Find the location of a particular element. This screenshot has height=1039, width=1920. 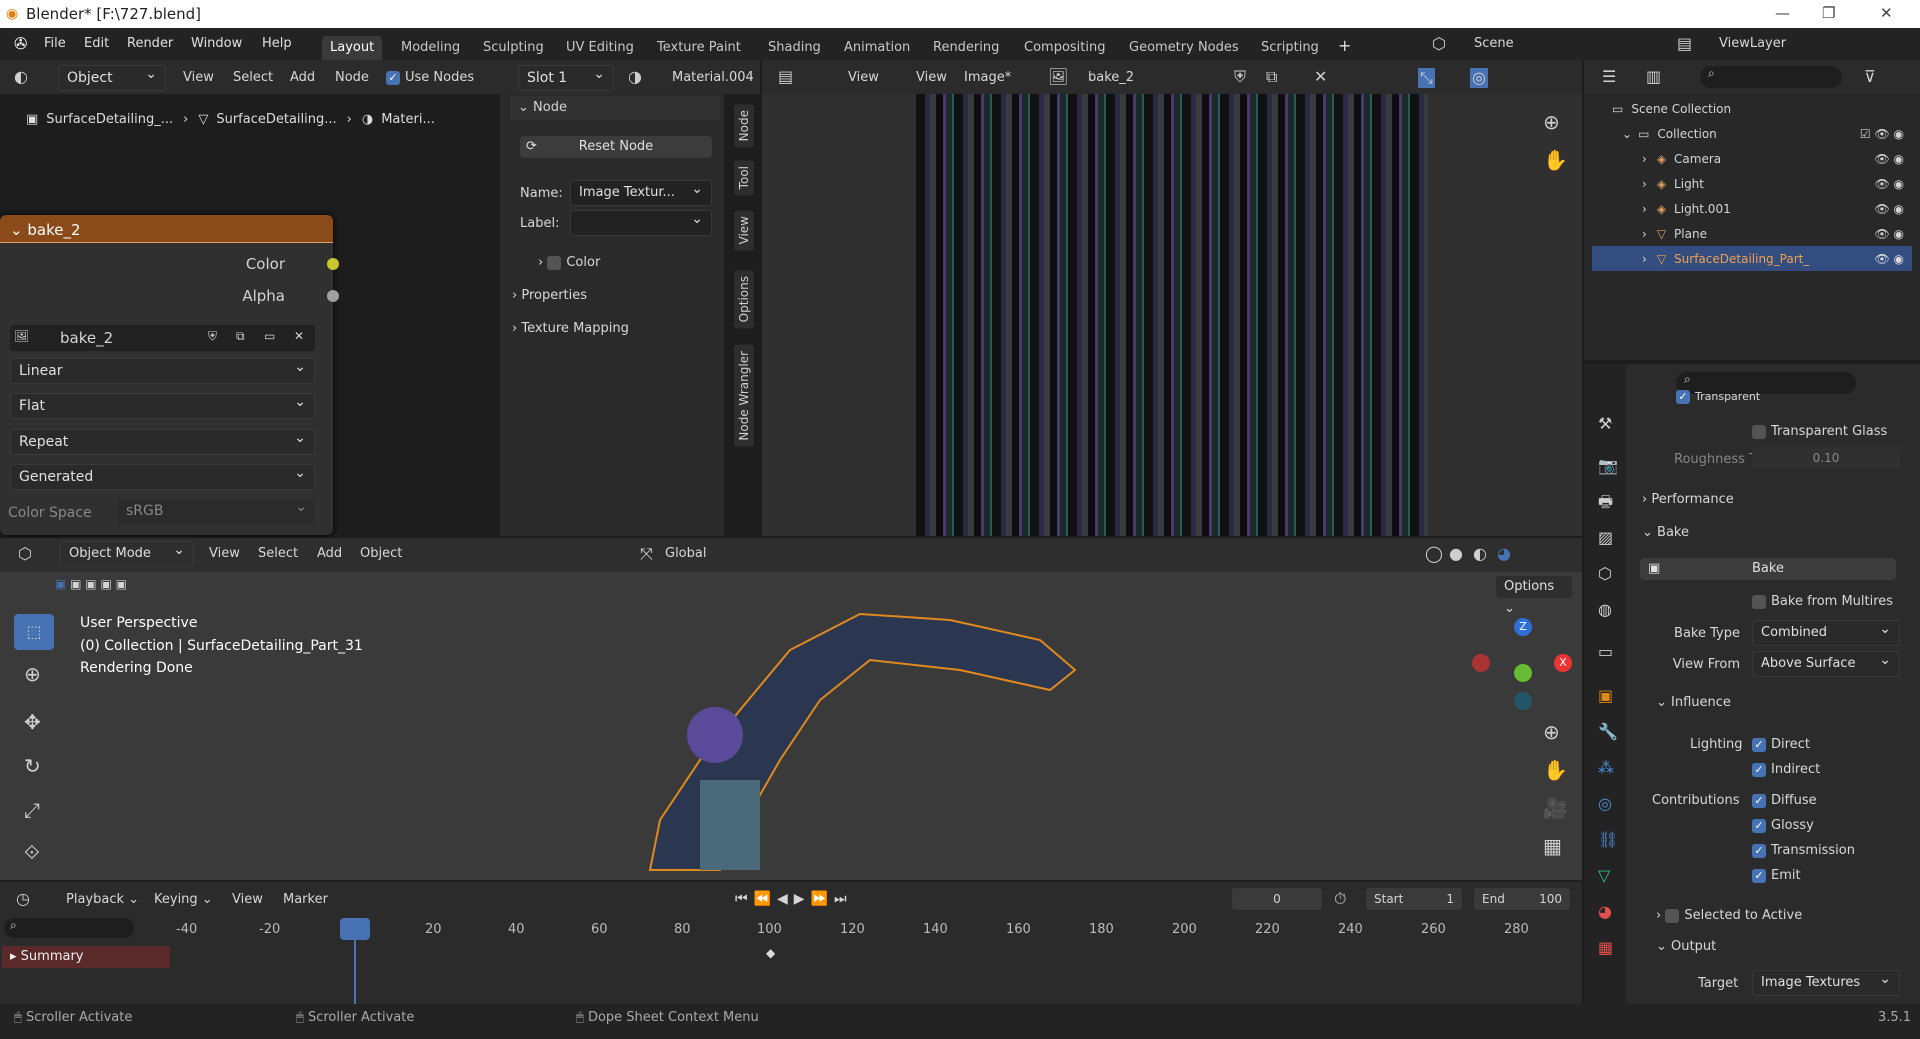

menu-file: File is located at coordinates (55, 43).